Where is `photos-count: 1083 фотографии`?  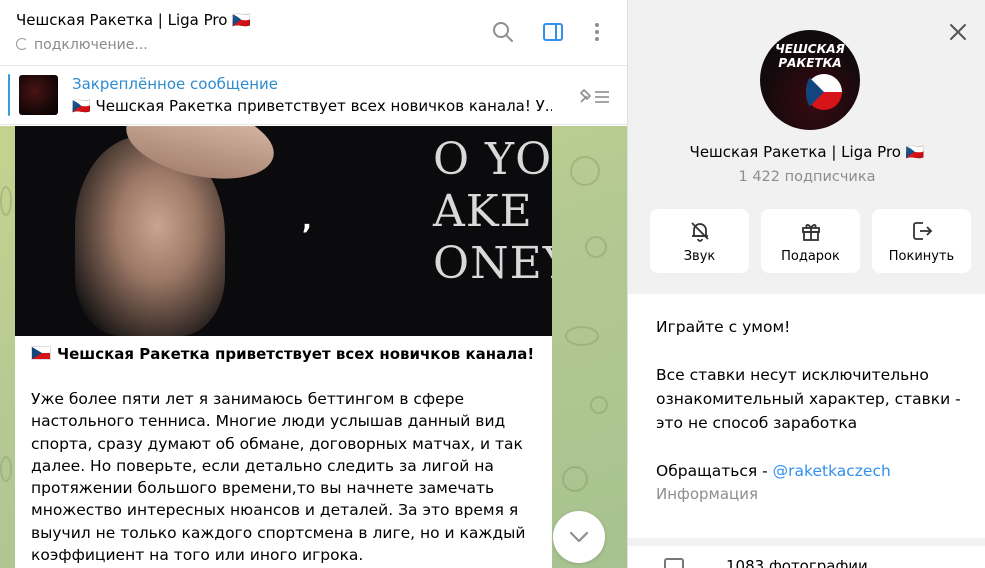 photos-count: 1083 фотографии is located at coordinates (797, 562).